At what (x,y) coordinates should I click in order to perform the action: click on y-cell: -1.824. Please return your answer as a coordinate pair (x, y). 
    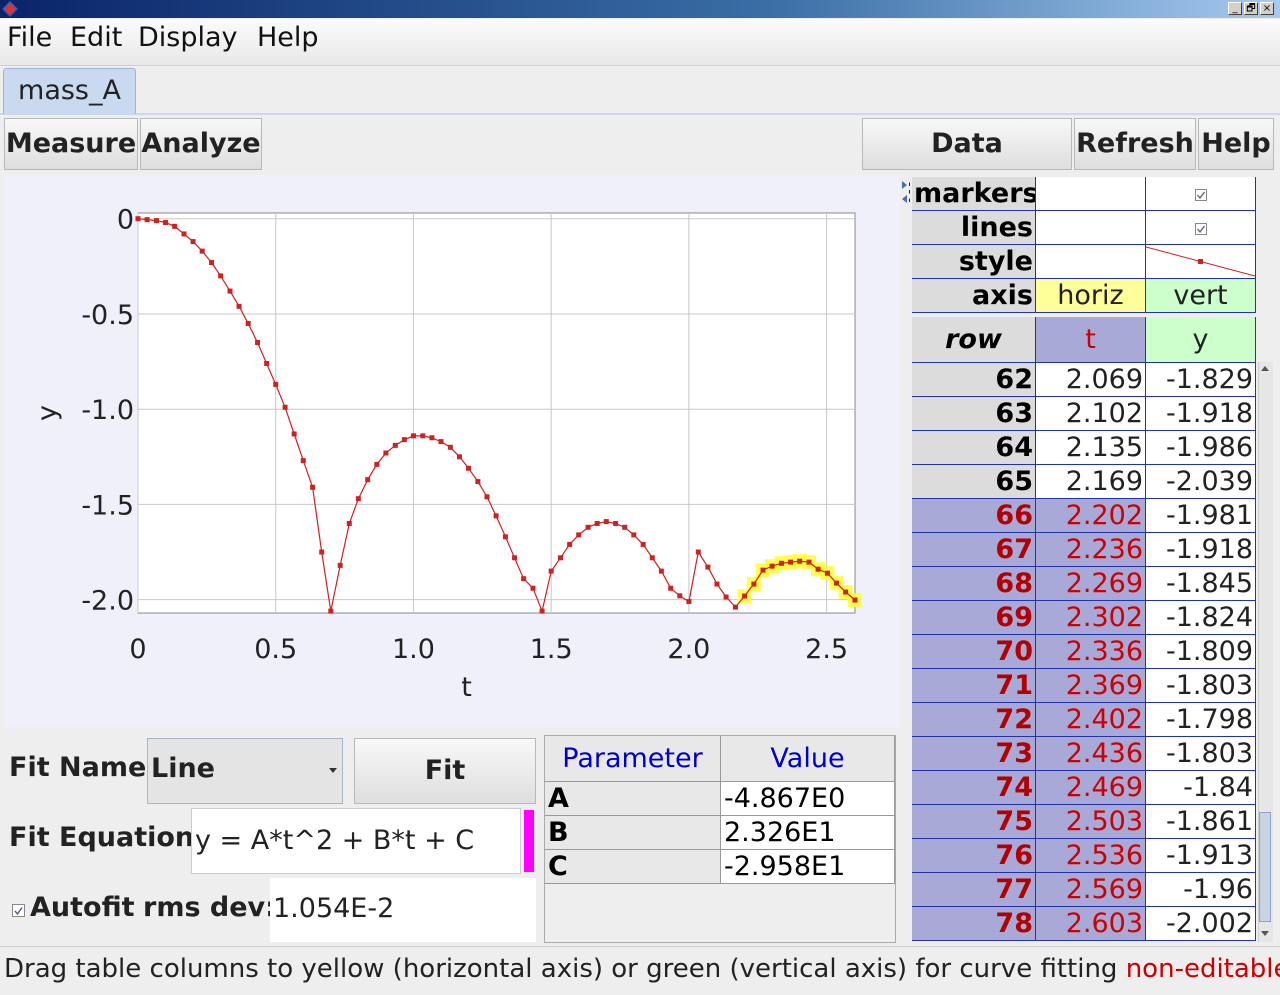
    Looking at the image, I should click on (1201, 618).